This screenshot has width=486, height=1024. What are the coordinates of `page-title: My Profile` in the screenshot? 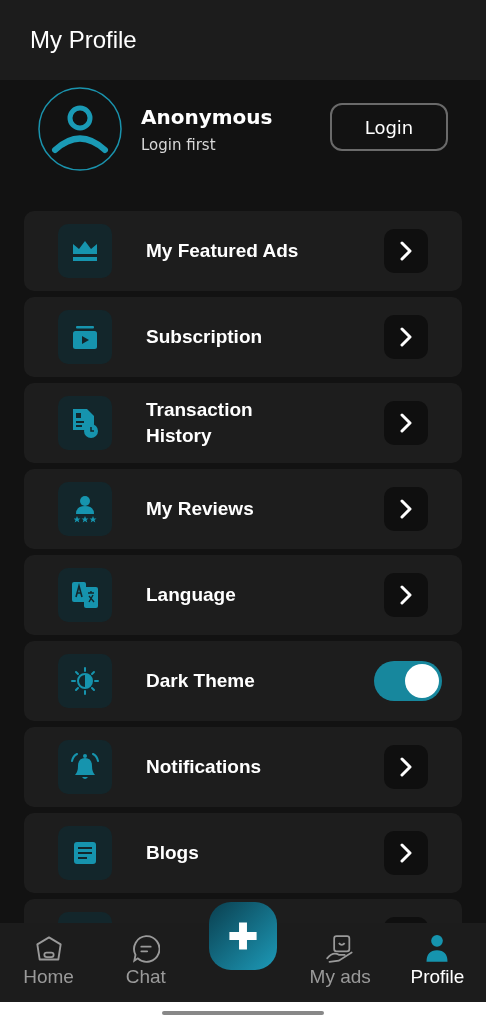 It's located at (83, 40).